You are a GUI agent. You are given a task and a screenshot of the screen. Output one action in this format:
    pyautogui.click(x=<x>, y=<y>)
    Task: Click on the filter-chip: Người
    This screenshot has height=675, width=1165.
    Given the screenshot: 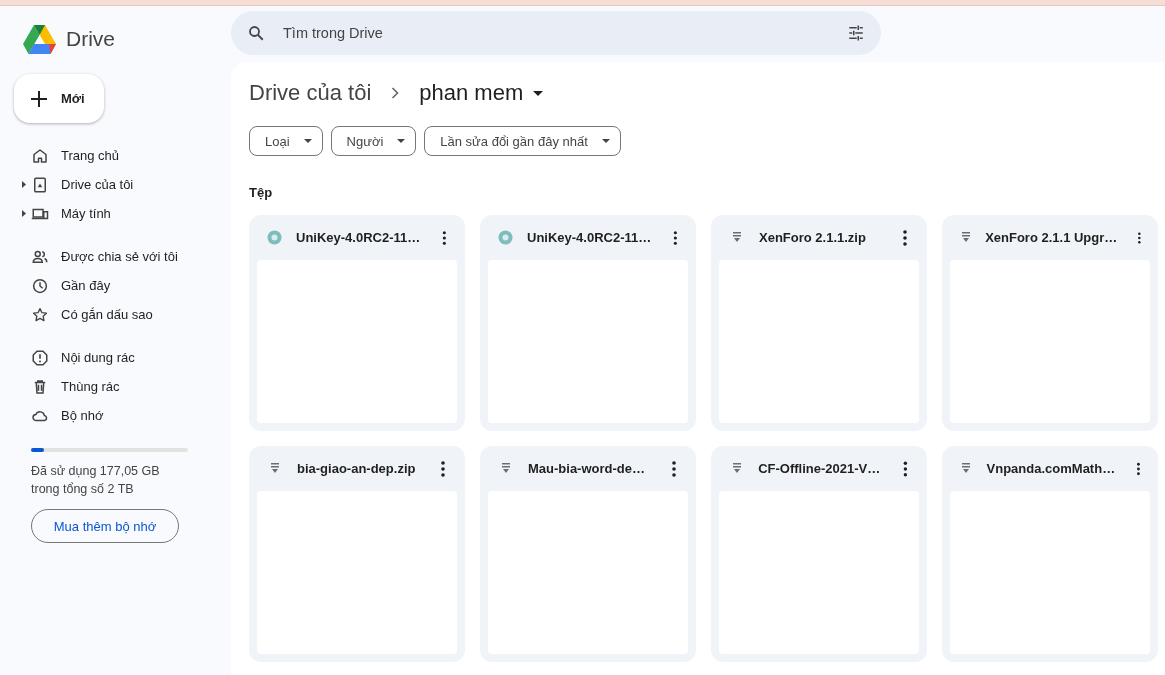 What is the action you would take?
    pyautogui.click(x=373, y=141)
    